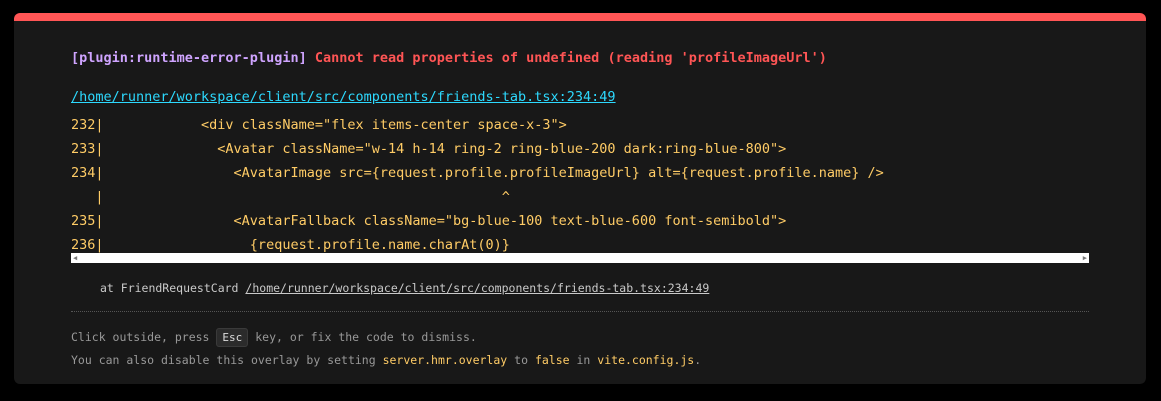 The width and height of the screenshot is (1161, 401). I want to click on tip-text: Click outside, press, so click(140, 337).